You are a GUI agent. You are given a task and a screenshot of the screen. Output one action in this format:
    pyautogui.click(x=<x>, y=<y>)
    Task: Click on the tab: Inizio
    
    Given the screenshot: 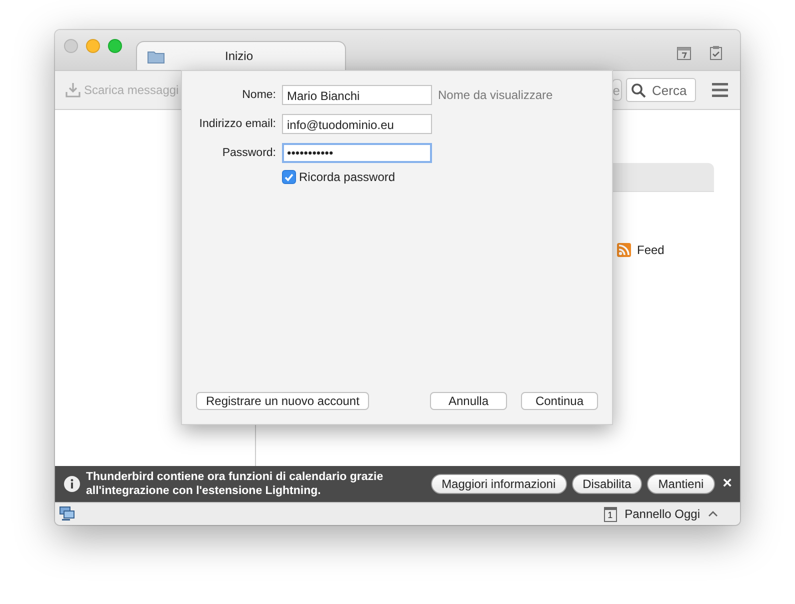 What is the action you would take?
    pyautogui.click(x=241, y=55)
    